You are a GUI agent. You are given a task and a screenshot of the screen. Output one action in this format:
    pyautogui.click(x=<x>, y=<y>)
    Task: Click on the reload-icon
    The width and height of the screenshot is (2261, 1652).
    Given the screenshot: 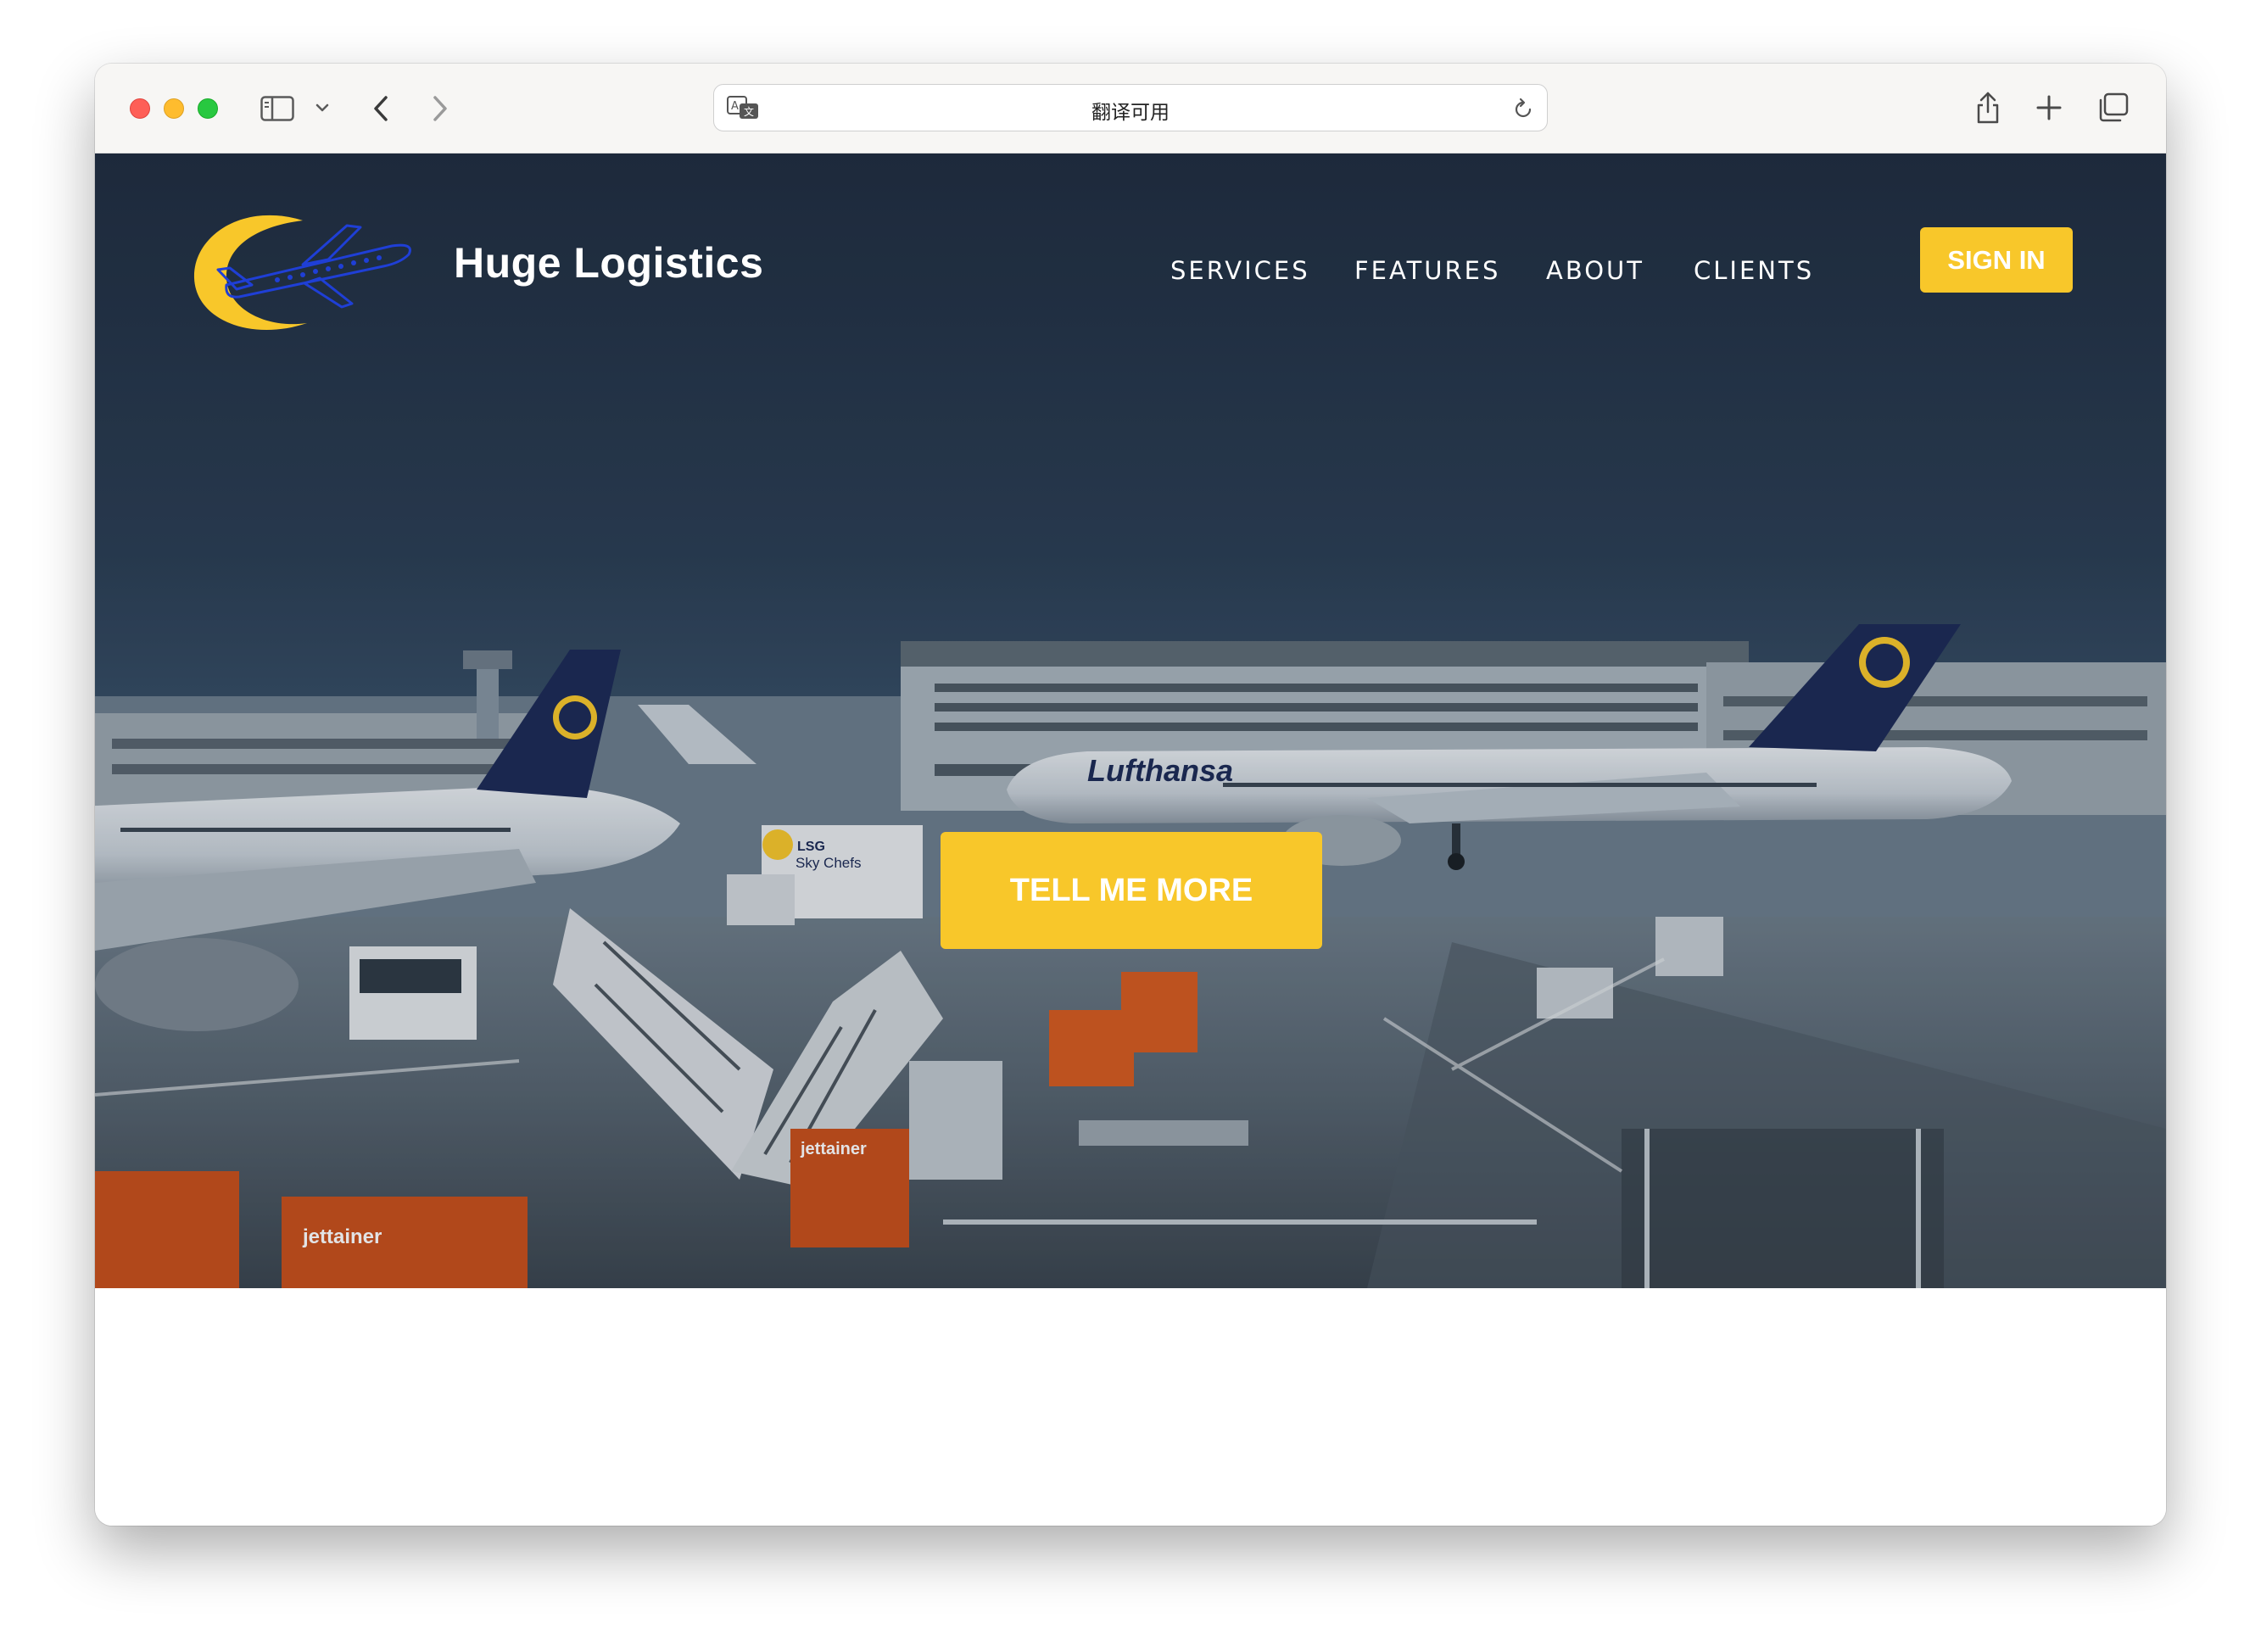 What is the action you would take?
    pyautogui.click(x=1523, y=109)
    